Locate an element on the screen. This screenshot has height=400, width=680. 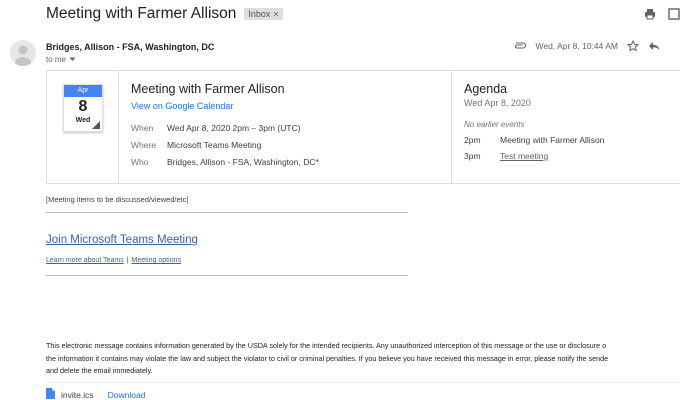
print-icon is located at coordinates (650, 14).